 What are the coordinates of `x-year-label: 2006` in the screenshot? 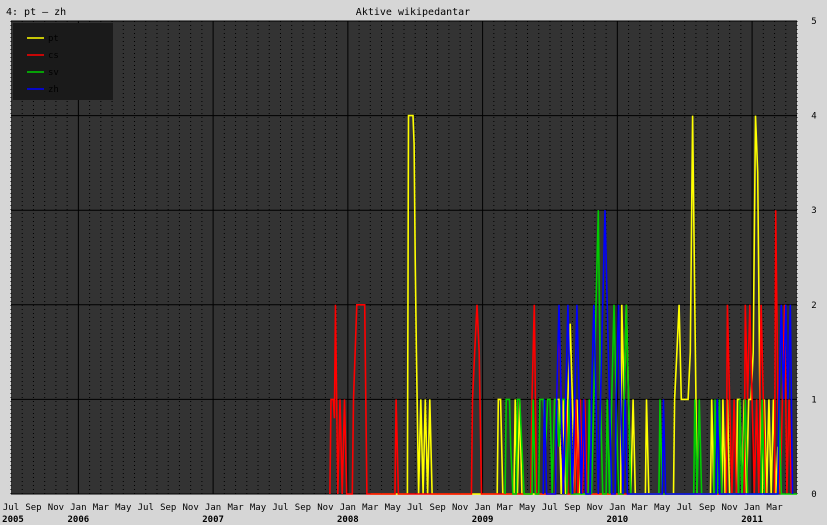 It's located at (79, 520).